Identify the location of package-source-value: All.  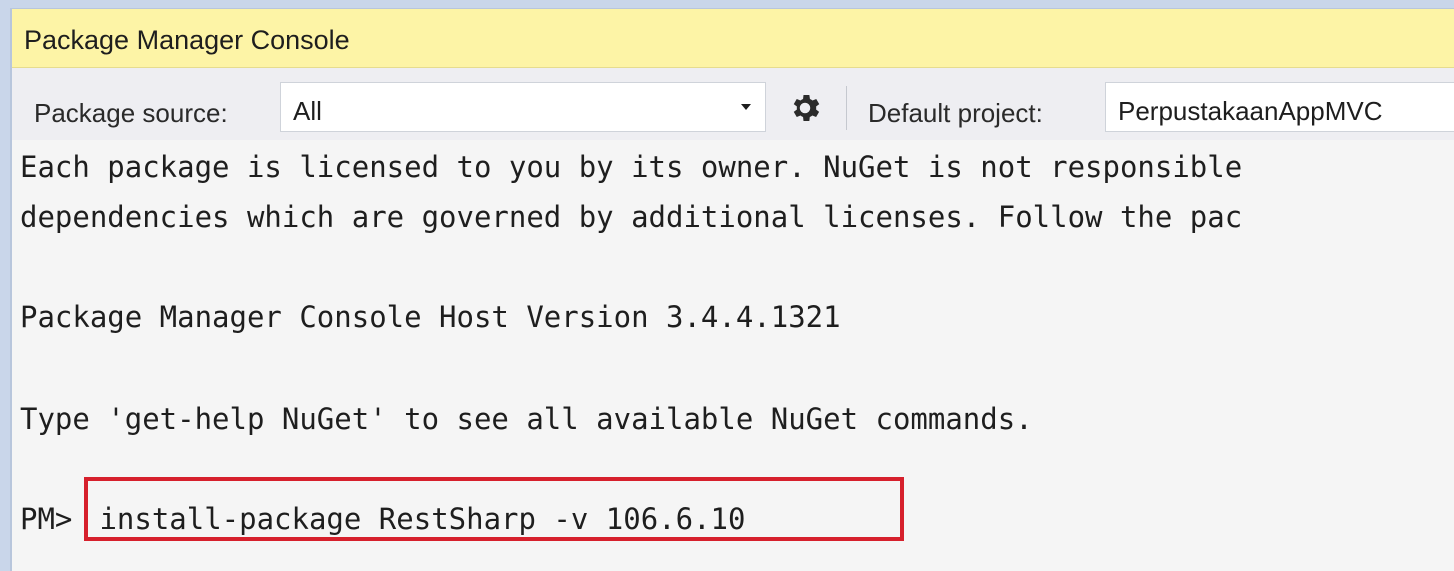
(307, 111).